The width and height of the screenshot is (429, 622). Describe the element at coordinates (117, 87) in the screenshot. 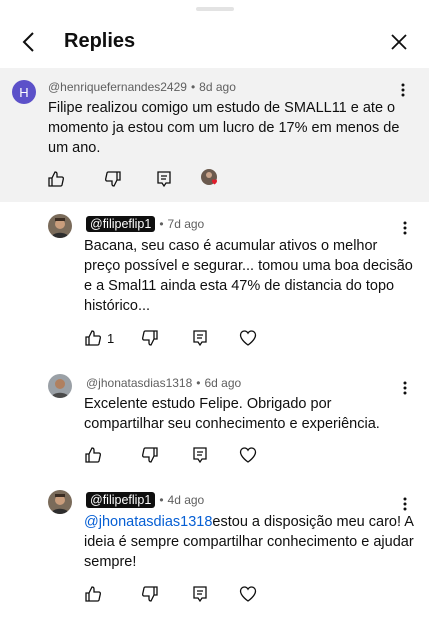

I see `comment-author: @henriquefernandes2429` at that location.